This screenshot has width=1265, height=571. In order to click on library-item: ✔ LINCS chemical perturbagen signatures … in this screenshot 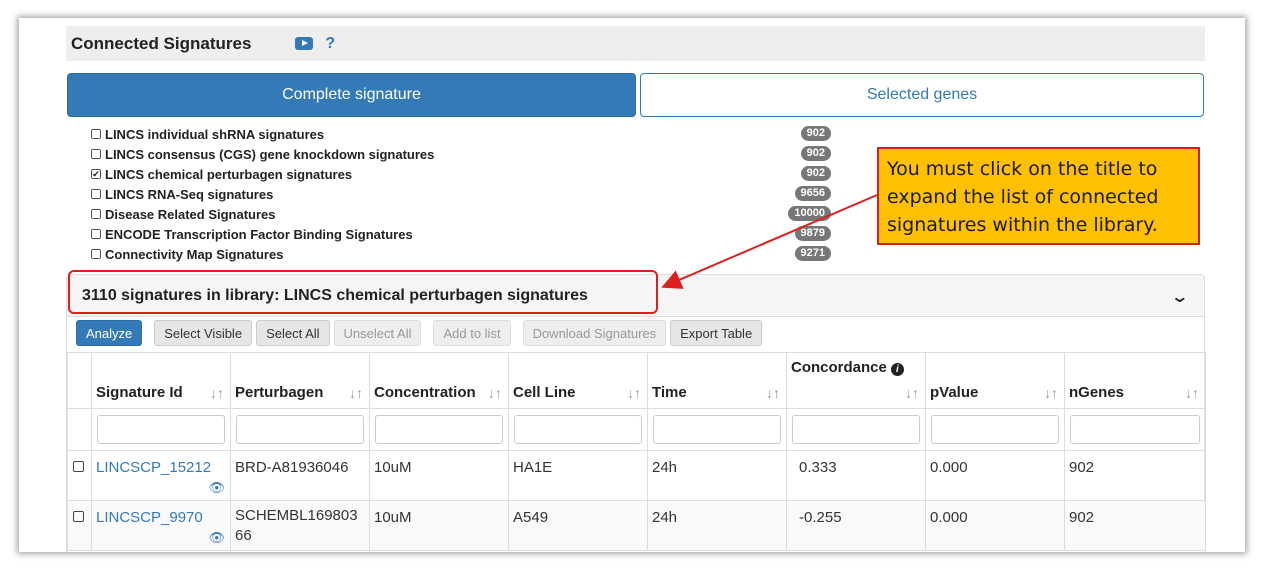, I will do `click(461, 174)`.